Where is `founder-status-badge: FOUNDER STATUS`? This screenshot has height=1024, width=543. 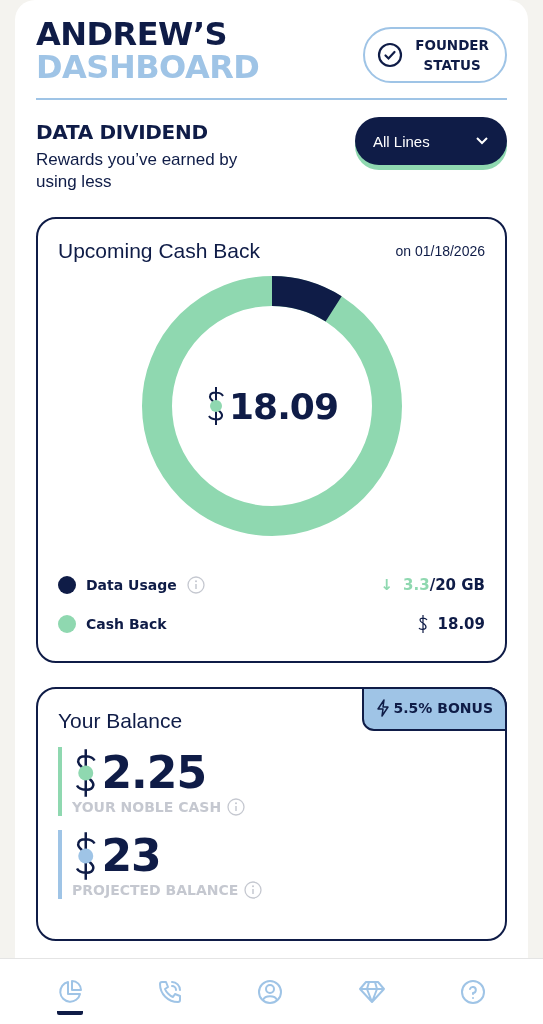
founder-status-badge: FOUNDER STATUS is located at coordinates (435, 55).